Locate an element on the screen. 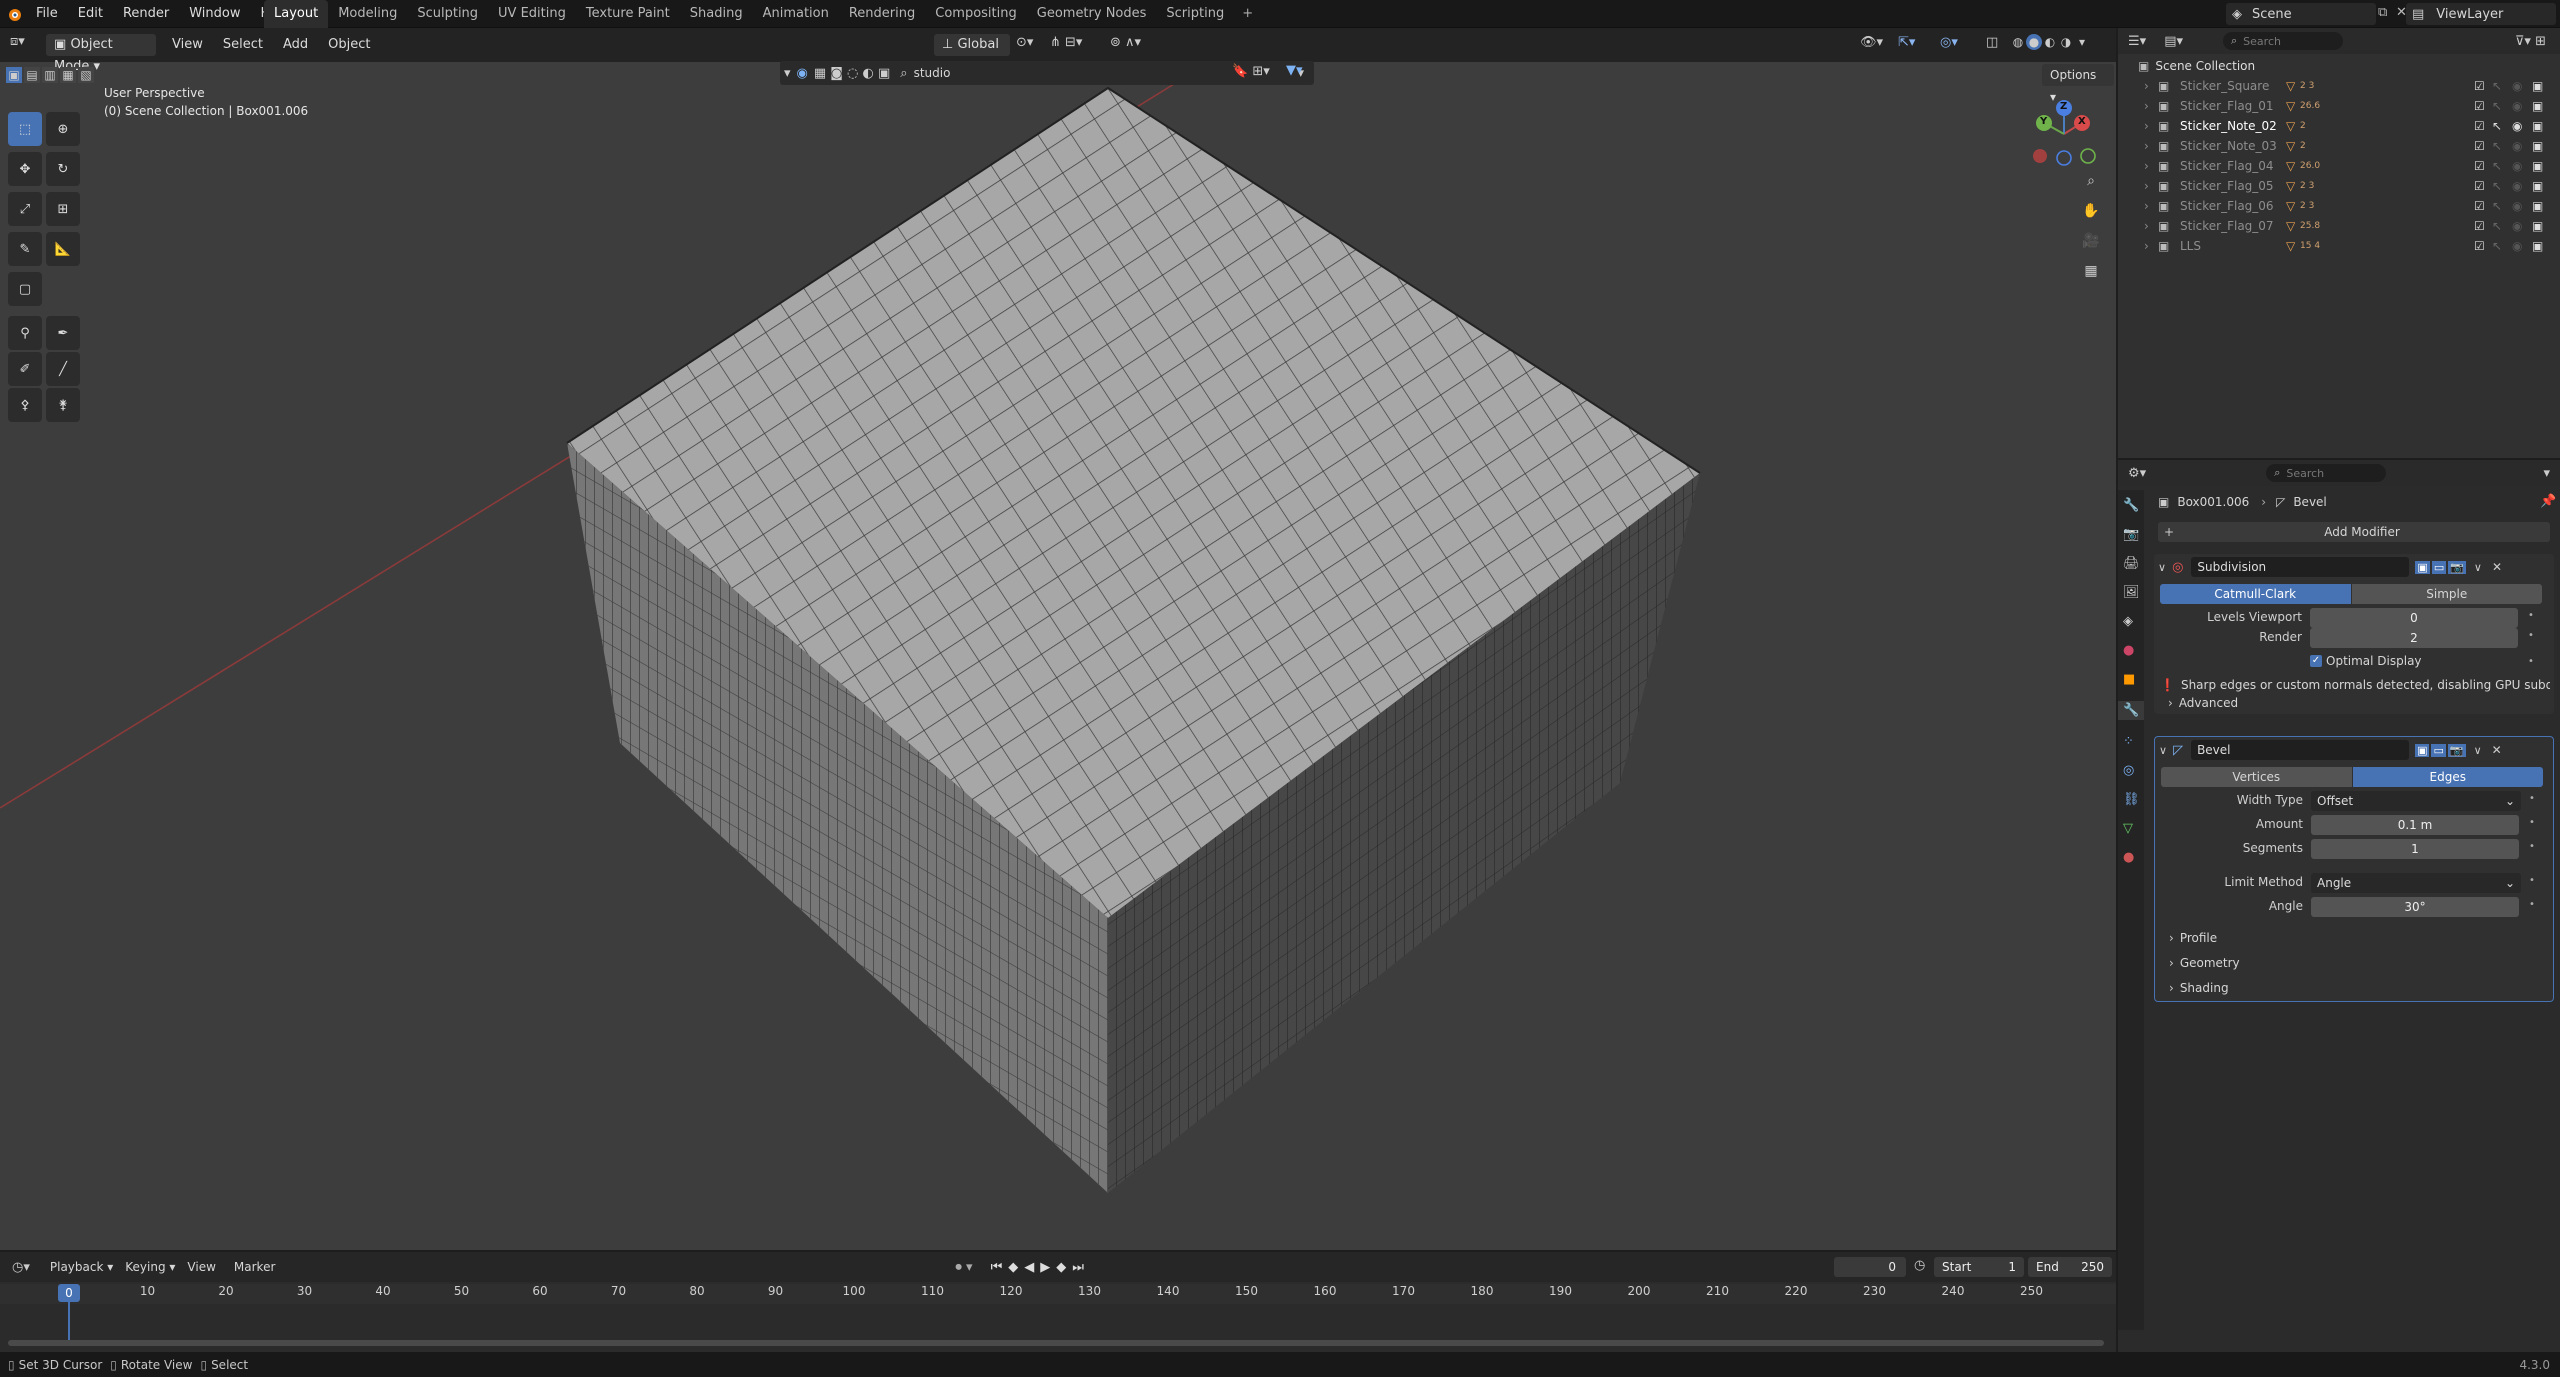 The width and height of the screenshot is (2560, 1377). simple-button: Simple is located at coordinates (2446, 594).